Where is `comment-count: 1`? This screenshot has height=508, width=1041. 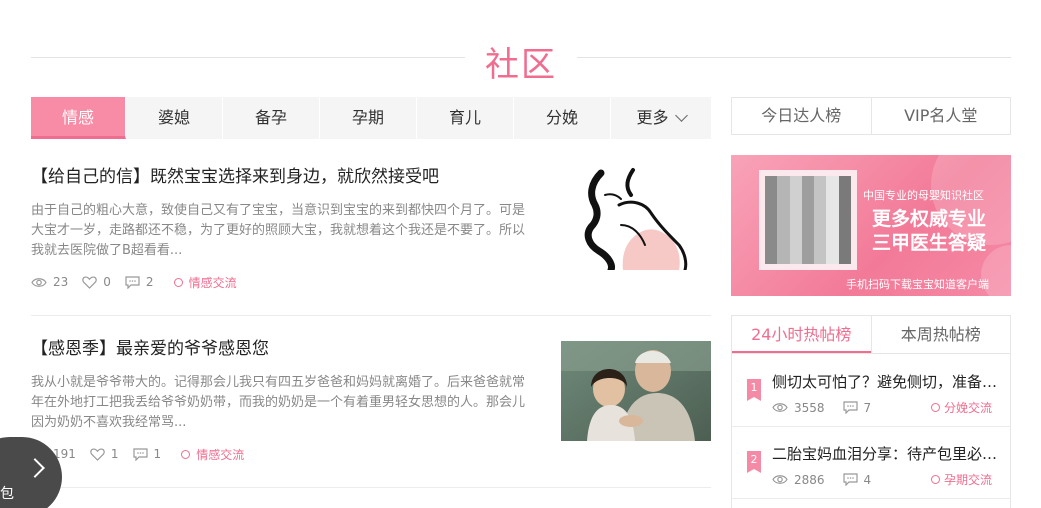
comment-count: 1 is located at coordinates (146, 454).